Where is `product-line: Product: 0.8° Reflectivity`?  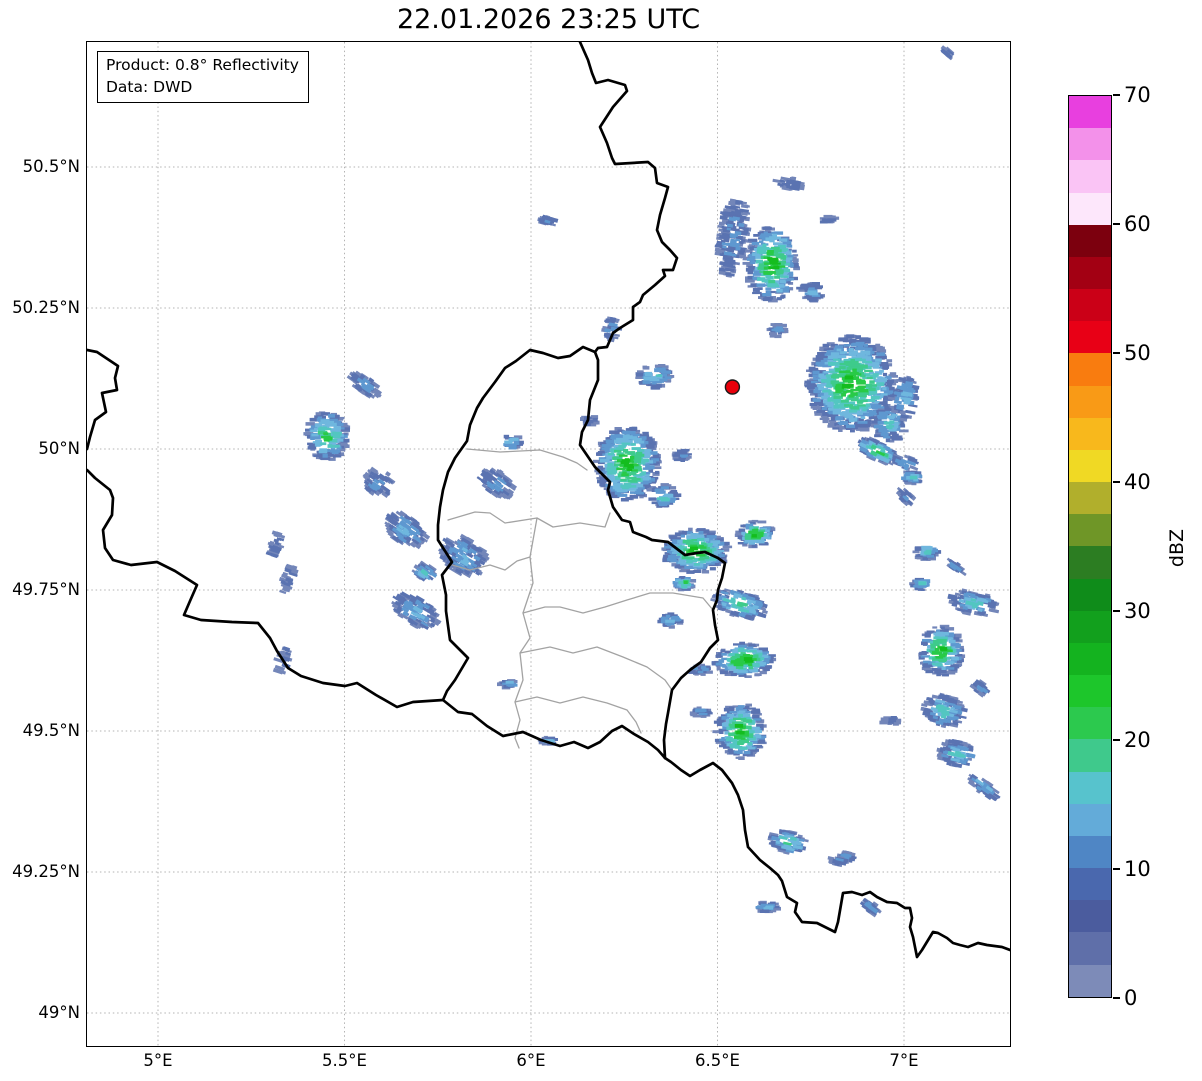
product-line: Product: 0.8° Reflectivity is located at coordinates (202, 65).